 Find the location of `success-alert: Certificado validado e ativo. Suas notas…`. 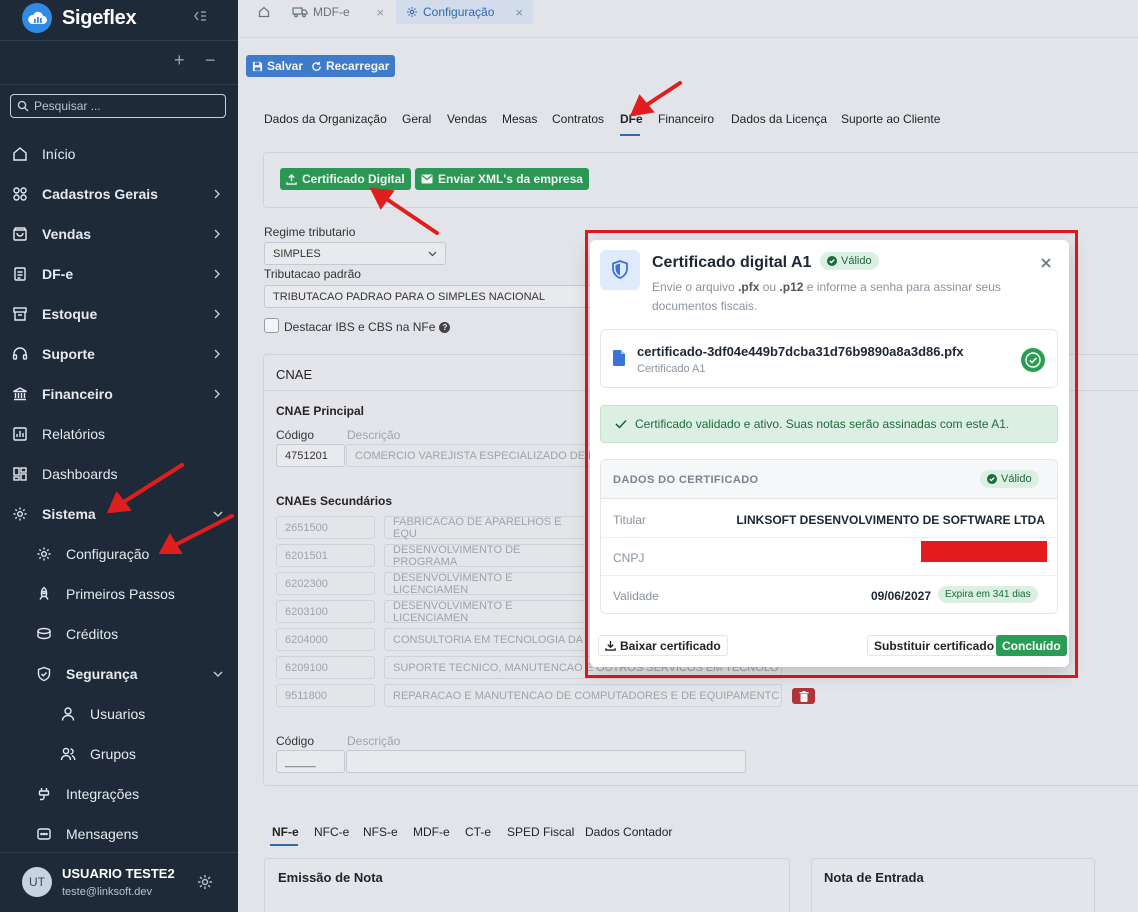

success-alert: Certificado validado e ativo. Suas notas… is located at coordinates (829, 424).